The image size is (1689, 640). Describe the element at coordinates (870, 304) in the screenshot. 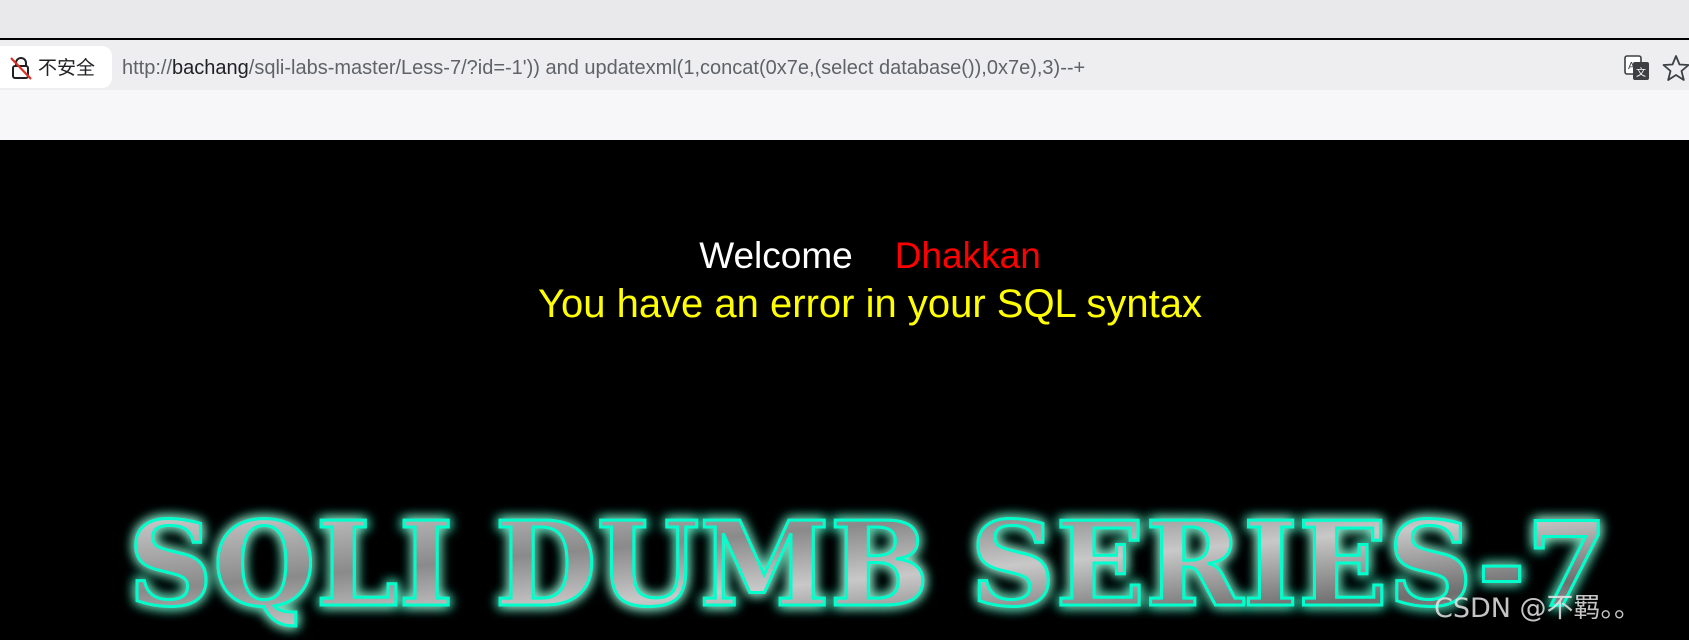

I see `error-message: You have an error in your SQL syntax` at that location.